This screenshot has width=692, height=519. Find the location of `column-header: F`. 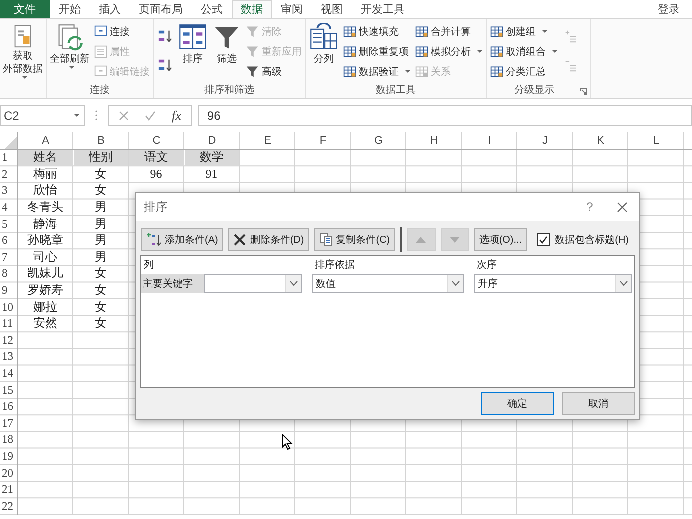

column-header: F is located at coordinates (323, 141).